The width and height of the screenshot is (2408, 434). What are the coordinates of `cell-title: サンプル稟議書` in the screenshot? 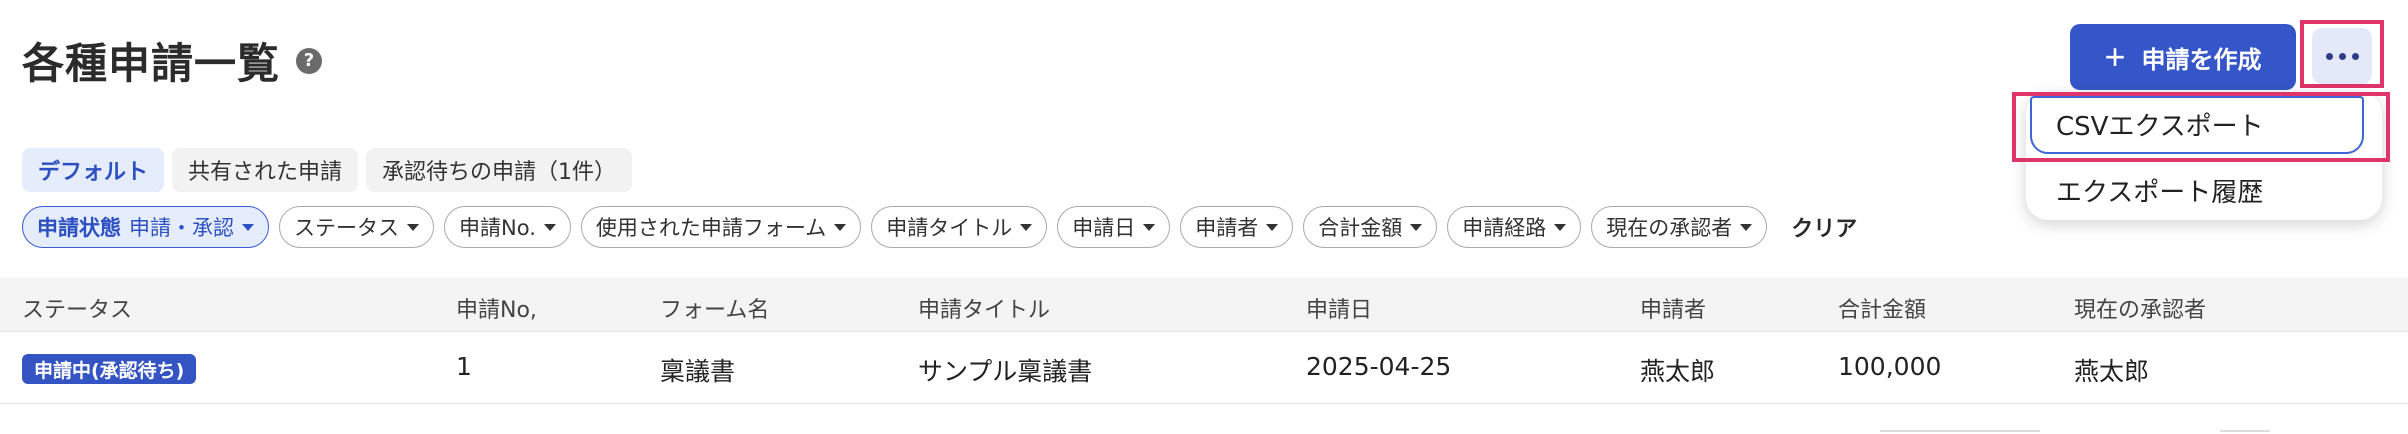 It's located at (1005, 371).